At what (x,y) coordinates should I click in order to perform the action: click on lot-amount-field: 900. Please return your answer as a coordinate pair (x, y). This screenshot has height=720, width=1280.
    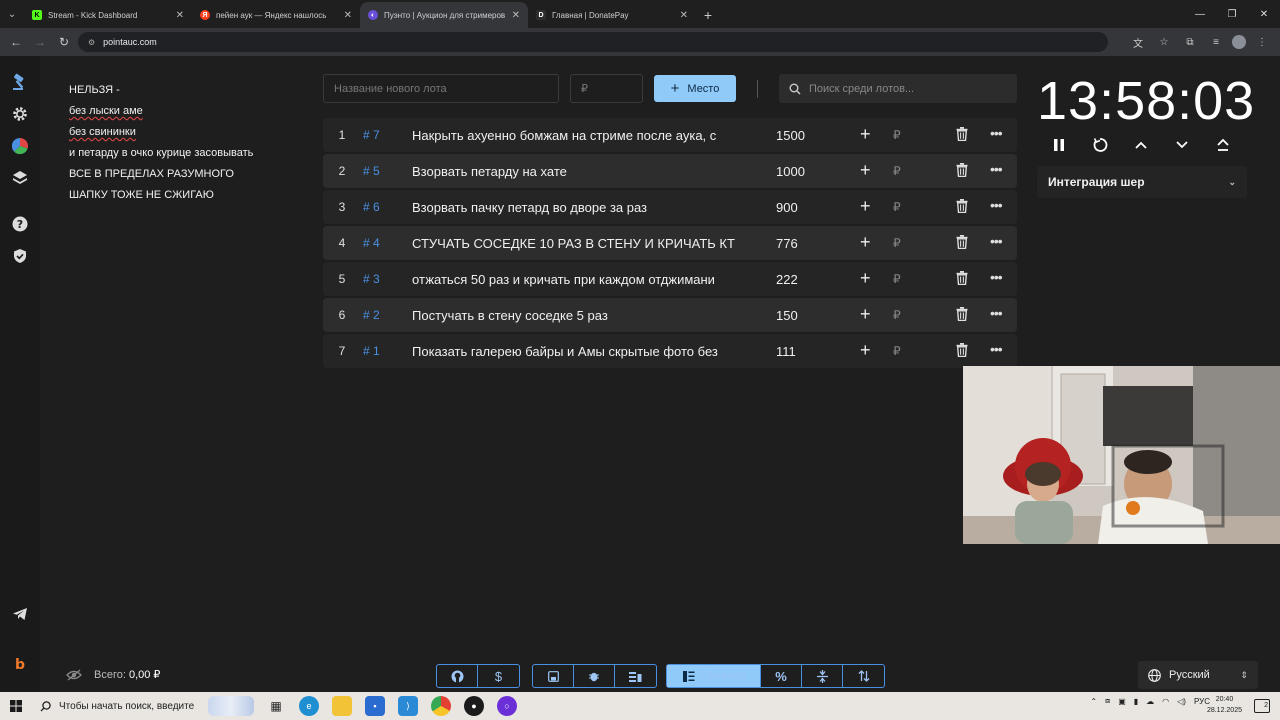
    Looking at the image, I should click on (787, 207).